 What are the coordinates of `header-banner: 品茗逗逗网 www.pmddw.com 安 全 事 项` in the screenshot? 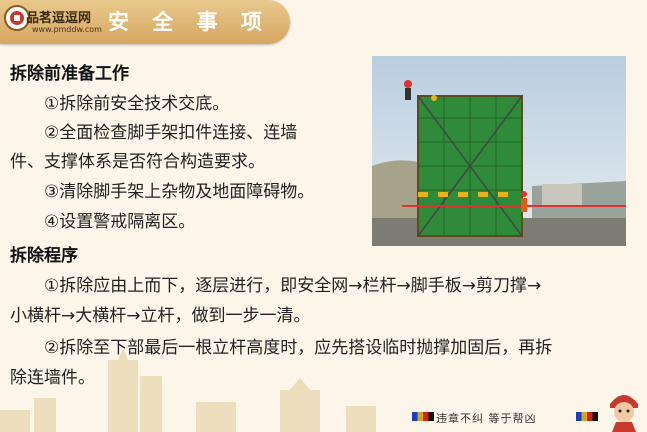 It's located at (145, 22).